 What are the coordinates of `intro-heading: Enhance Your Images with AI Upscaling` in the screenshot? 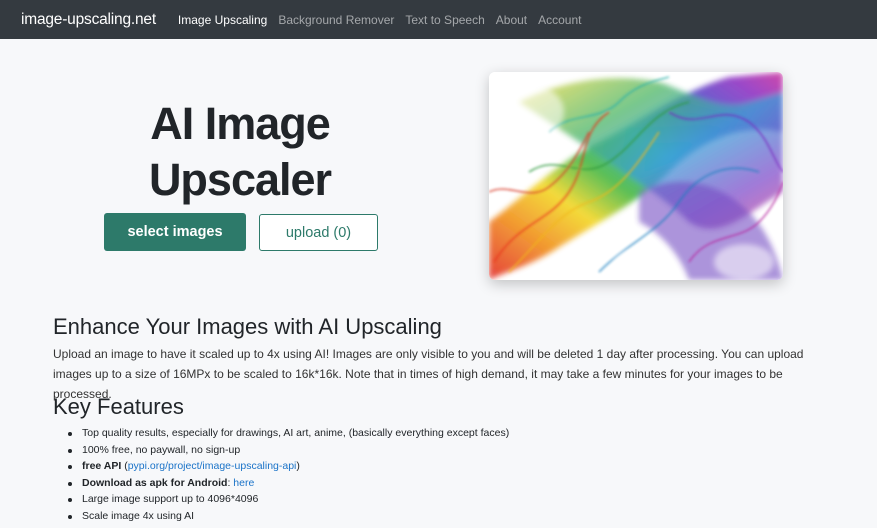 It's located at (247, 326).